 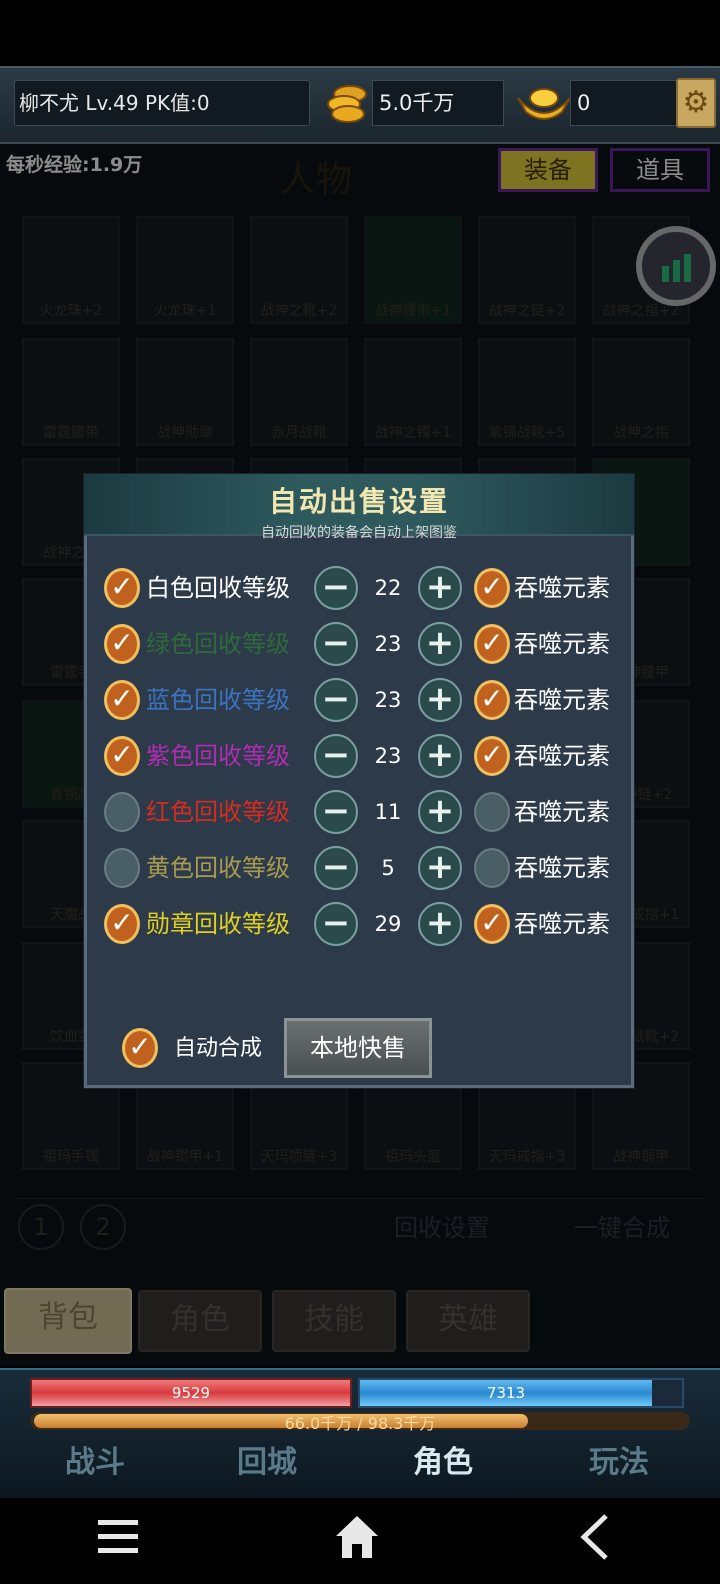 What do you see at coordinates (544, 104) in the screenshot?
I see `gold-ingot-icon` at bounding box center [544, 104].